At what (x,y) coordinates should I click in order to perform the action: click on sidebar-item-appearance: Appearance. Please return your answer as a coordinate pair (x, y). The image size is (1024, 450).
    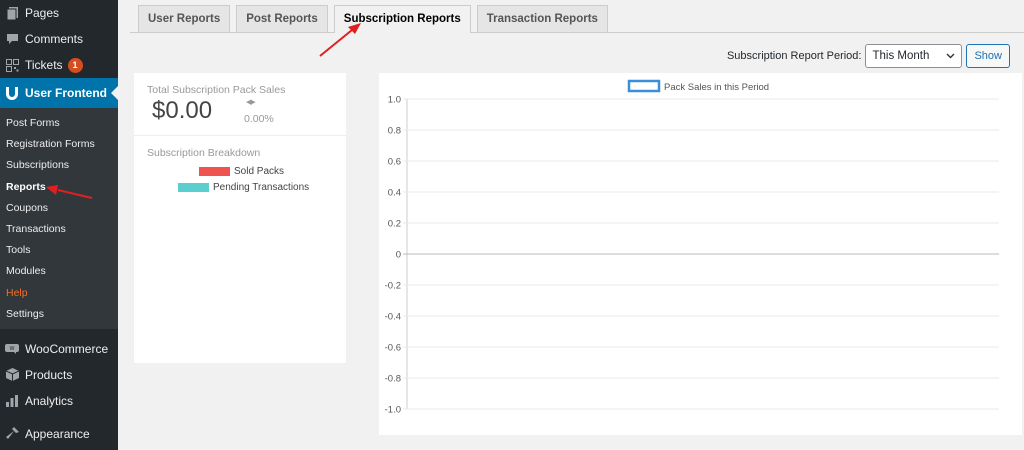
    Looking at the image, I should click on (59, 434).